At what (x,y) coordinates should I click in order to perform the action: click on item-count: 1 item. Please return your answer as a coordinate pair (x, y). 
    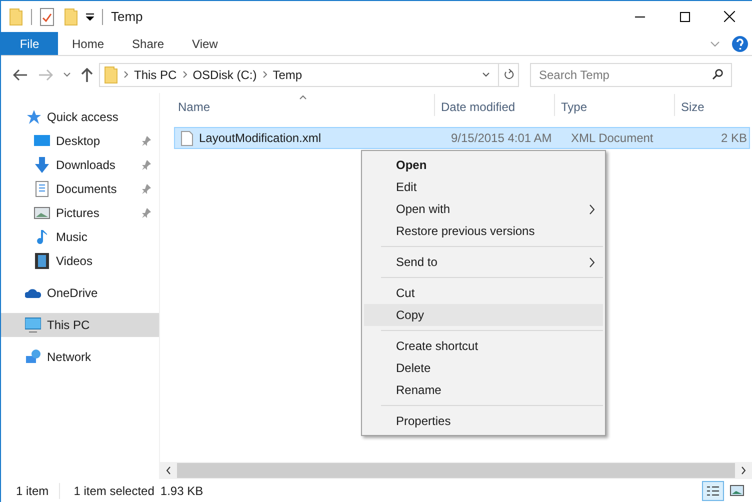
    Looking at the image, I should click on (32, 491).